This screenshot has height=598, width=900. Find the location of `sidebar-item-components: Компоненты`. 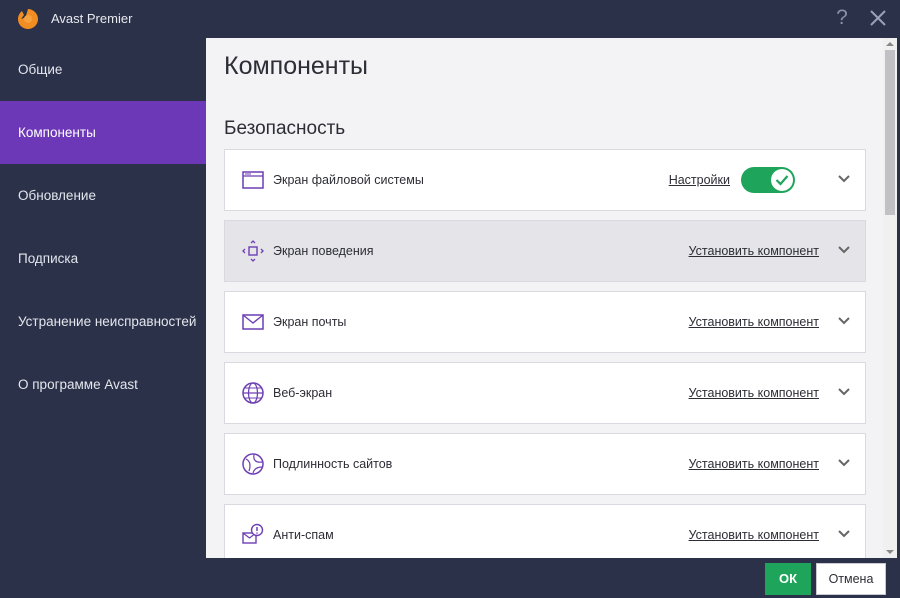

sidebar-item-components: Компоненты is located at coordinates (103, 132).